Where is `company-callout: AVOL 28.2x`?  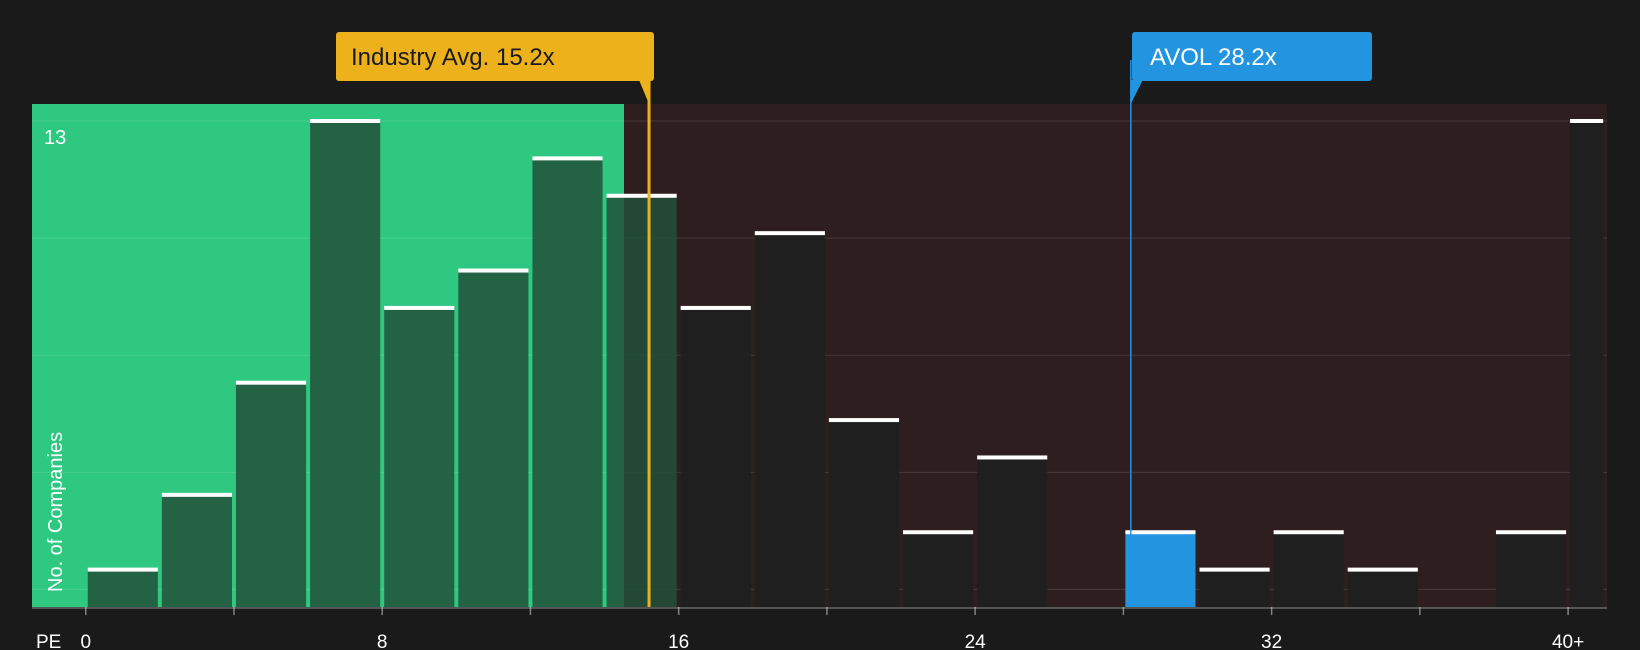
company-callout: AVOL 28.2x is located at coordinates (1252, 56).